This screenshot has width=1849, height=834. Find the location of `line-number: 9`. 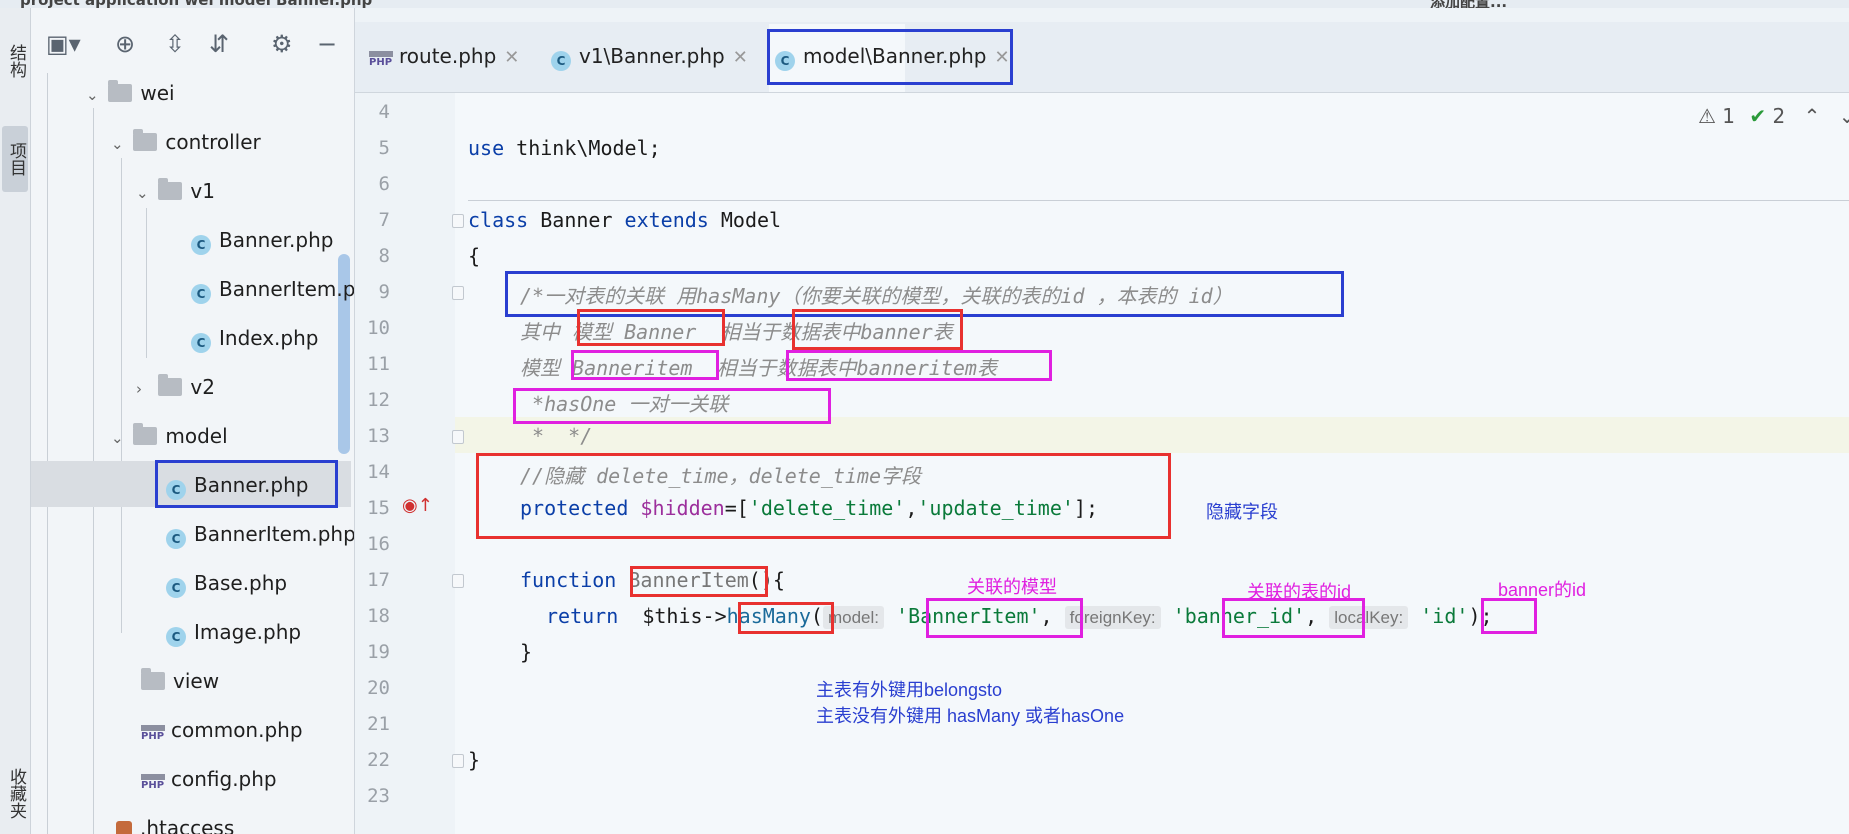

line-number: 9 is located at coordinates (384, 292).